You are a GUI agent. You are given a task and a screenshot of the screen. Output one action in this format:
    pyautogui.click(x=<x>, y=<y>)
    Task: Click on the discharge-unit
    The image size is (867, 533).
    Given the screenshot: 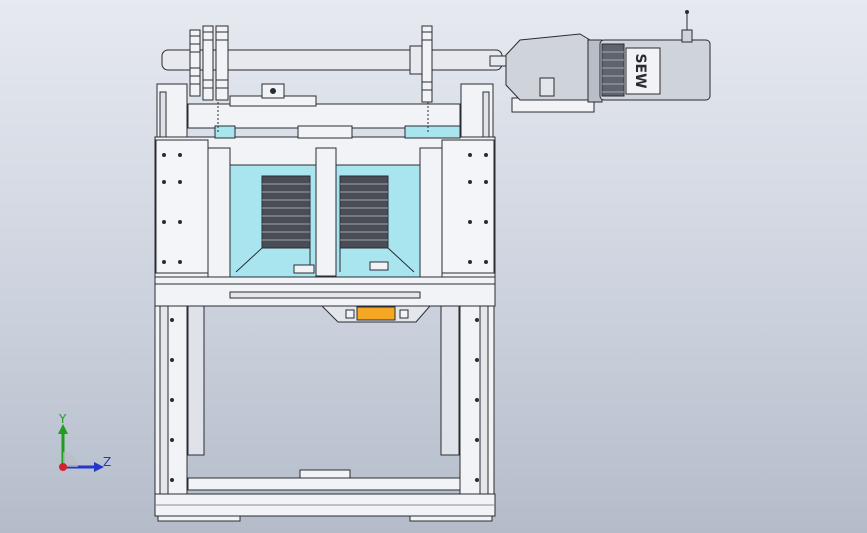 What is the action you would take?
    pyautogui.click(x=376, y=314)
    